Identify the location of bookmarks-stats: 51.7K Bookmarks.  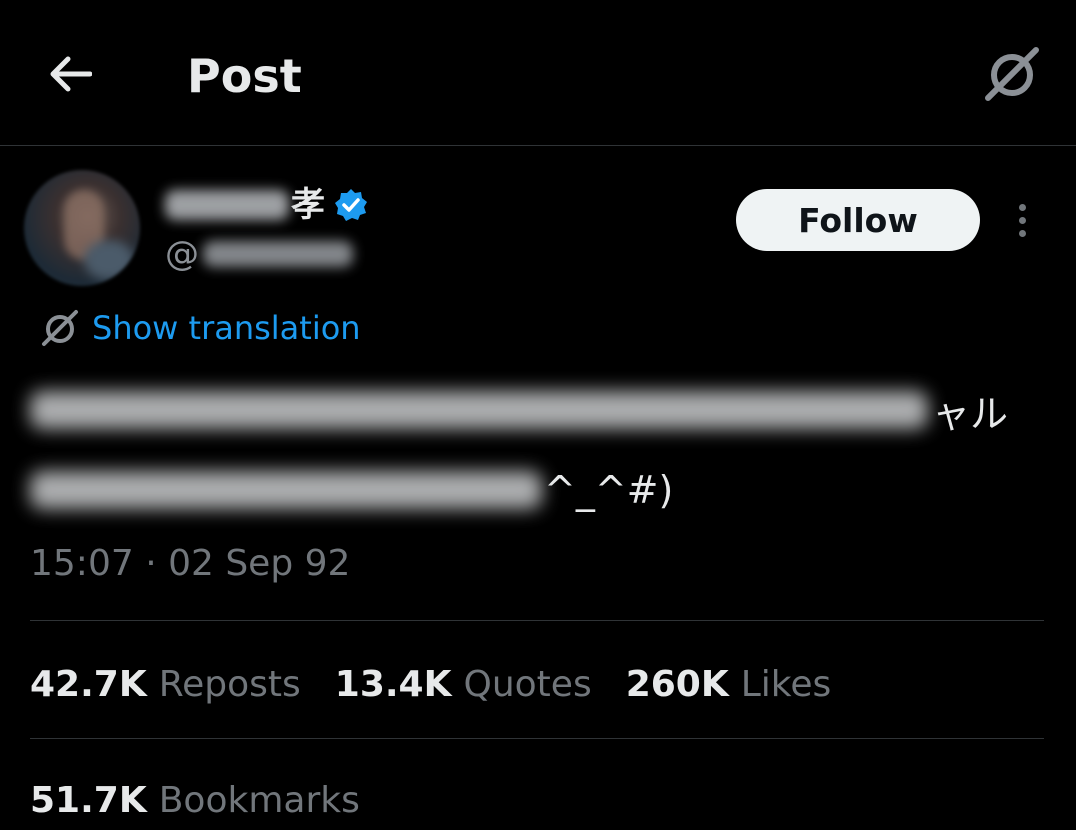
(212, 800).